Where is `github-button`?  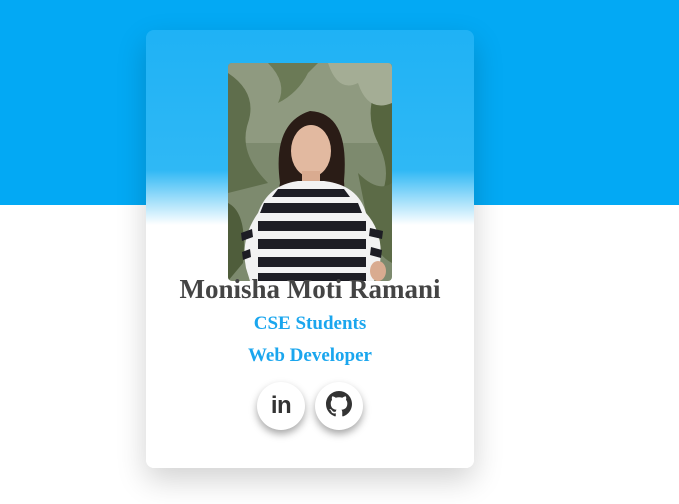
github-button is located at coordinates (339, 406).